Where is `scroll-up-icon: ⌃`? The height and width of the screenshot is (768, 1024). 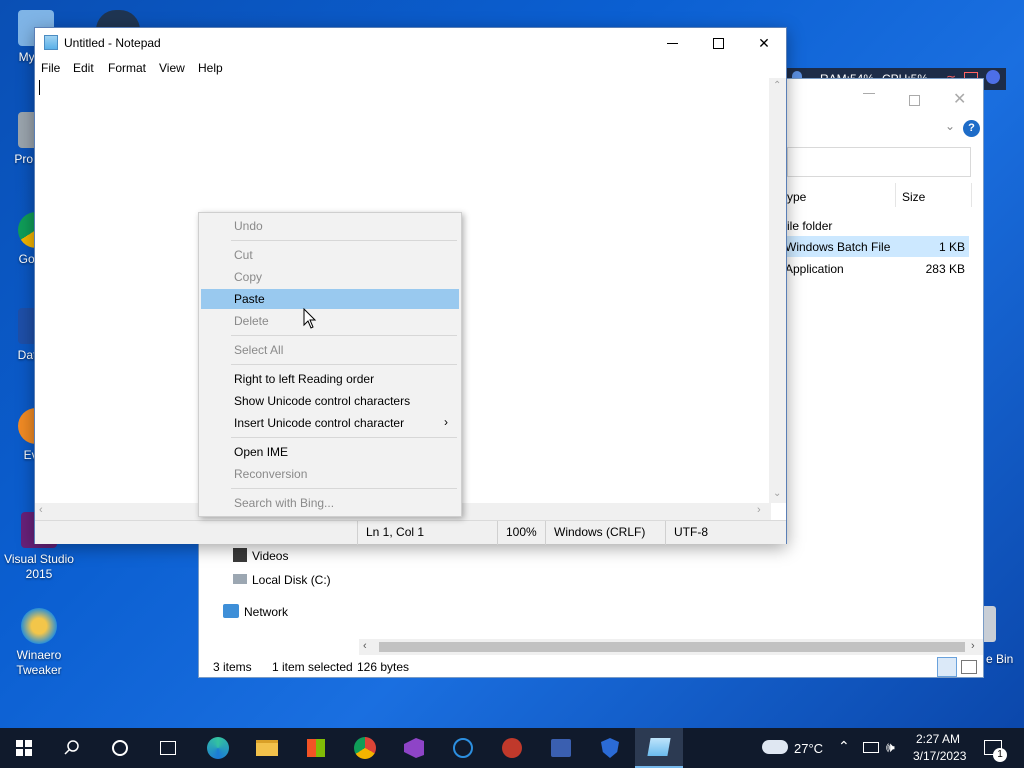
scroll-up-icon: ⌃ is located at coordinates (777, 85).